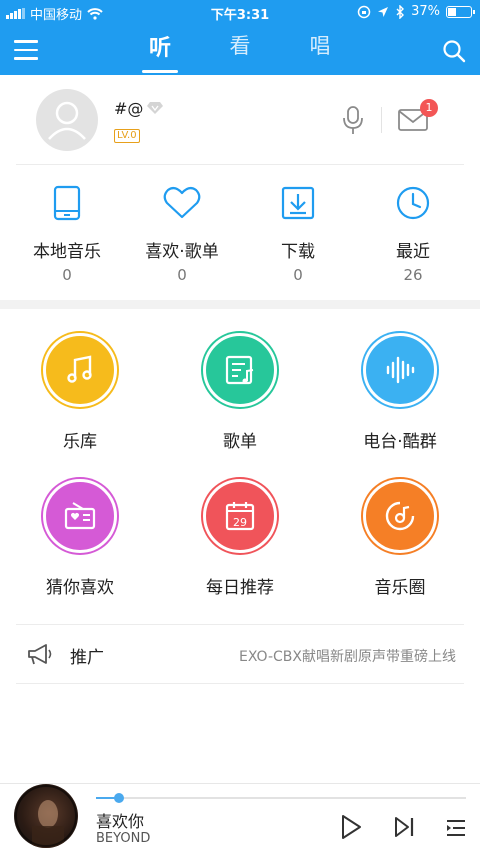 The width and height of the screenshot is (480, 853). What do you see at coordinates (123, 838) in the screenshot?
I see `artist-name: BEYOND` at bounding box center [123, 838].